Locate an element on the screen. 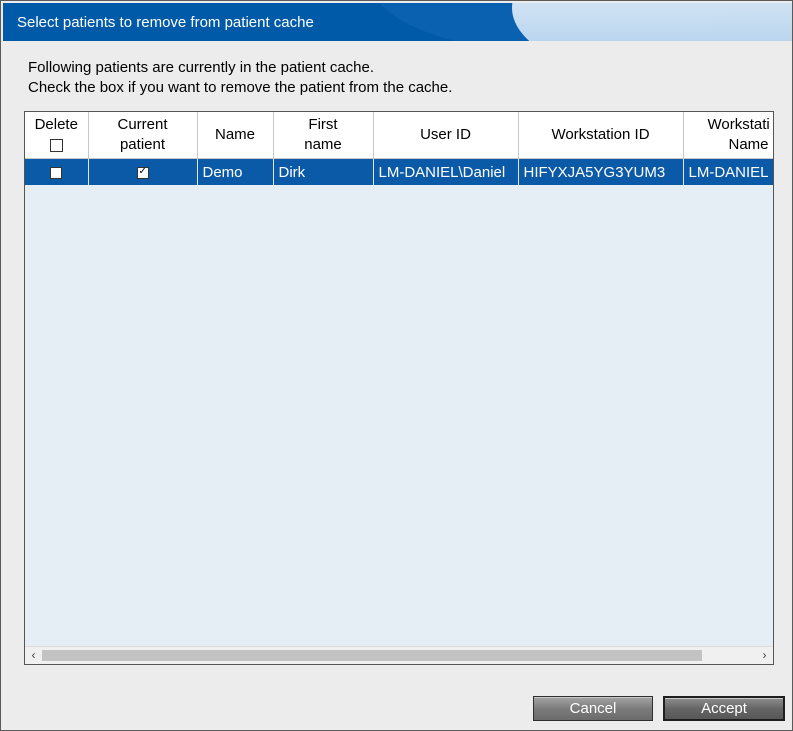  column-header-label: User ID is located at coordinates (445, 134).